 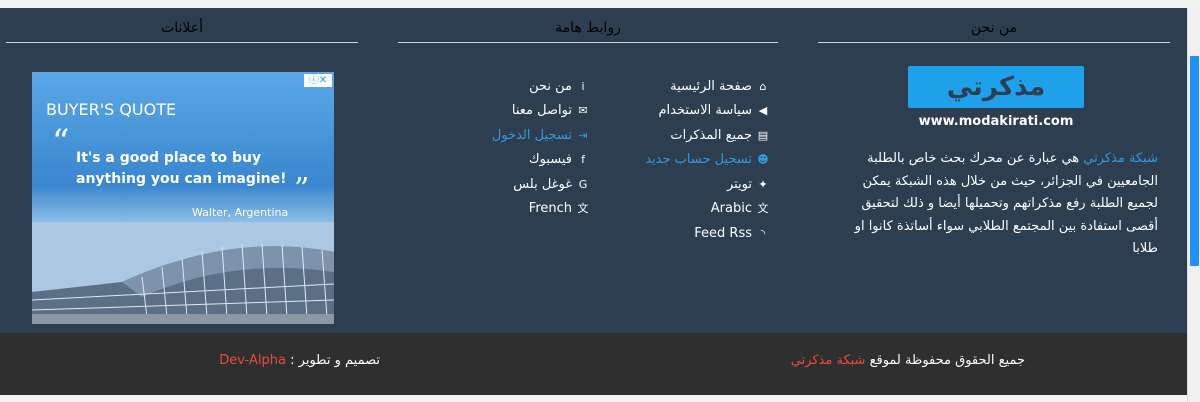 I want to click on about-brand-link: شبكة مذكرتي, so click(x=1120, y=158).